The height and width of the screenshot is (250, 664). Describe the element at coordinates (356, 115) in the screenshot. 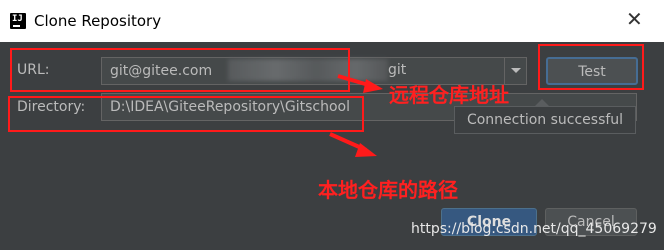

I see `annotation-arrows` at that location.